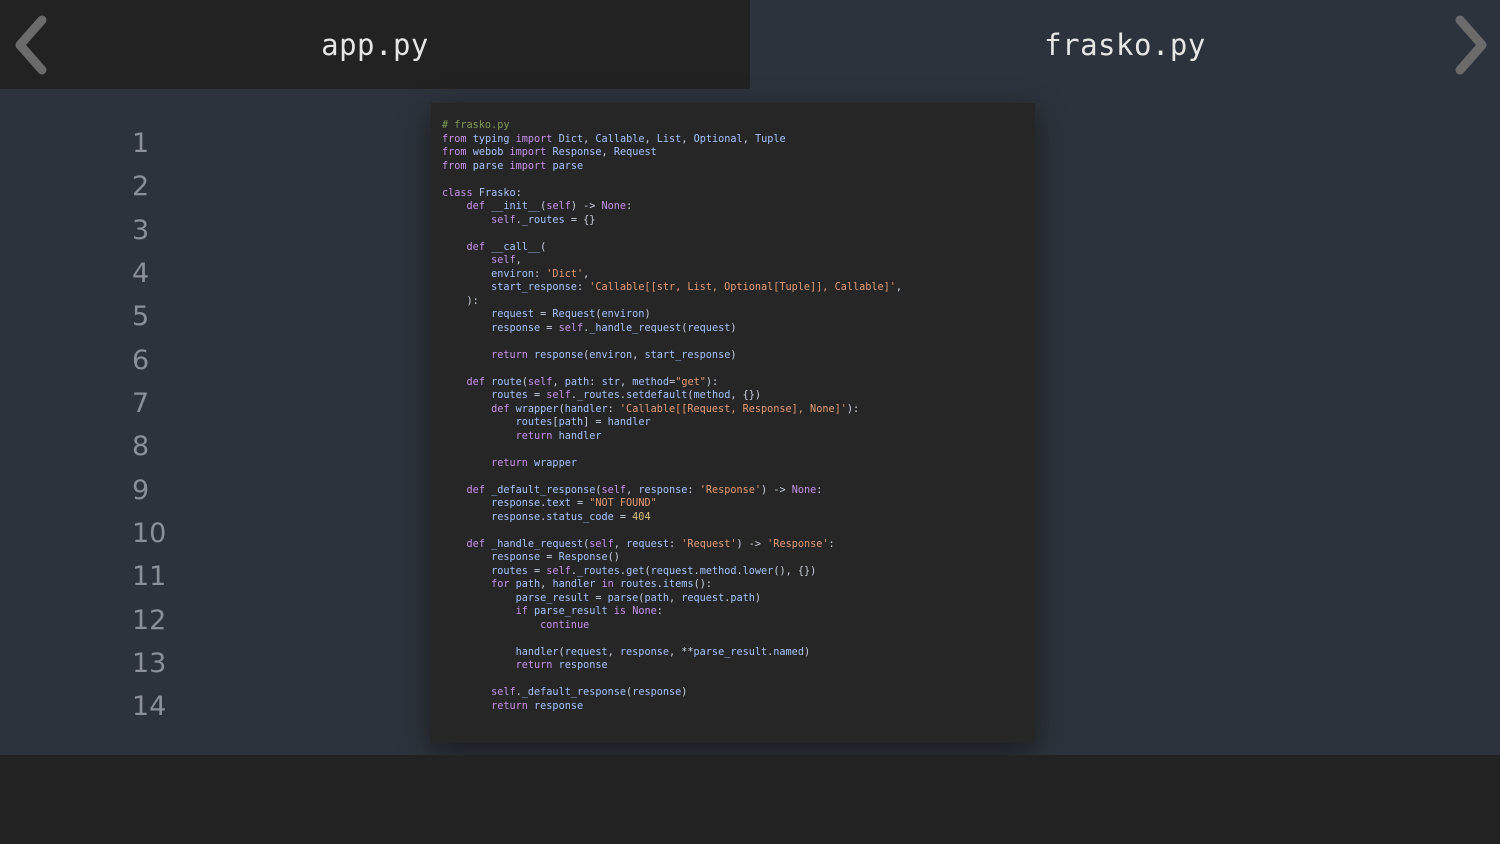 Image resolution: width=1500 pixels, height=844 pixels. What do you see at coordinates (614, 355) in the screenshot?
I see `code-line: return response(environ, start_response)` at bounding box center [614, 355].